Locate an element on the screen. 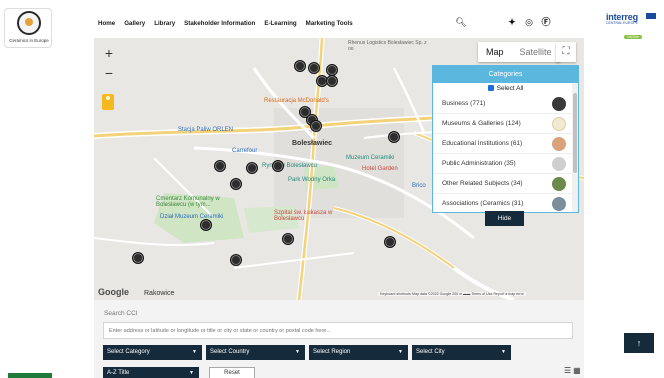 This screenshot has width=664, height=378. category-other-icon is located at coordinates (559, 184).